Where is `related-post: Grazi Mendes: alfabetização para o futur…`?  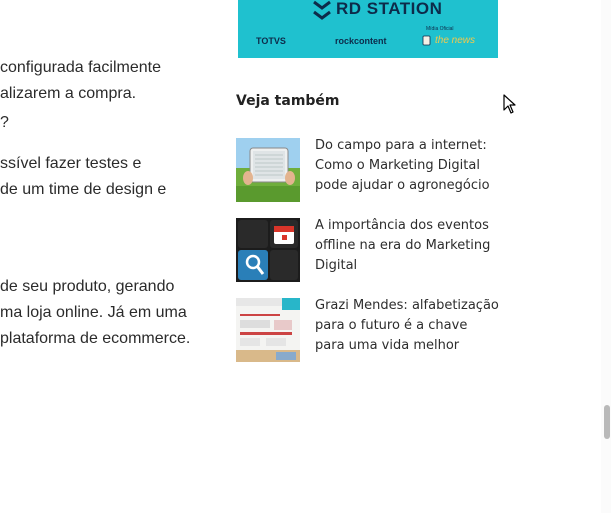 related-post: Grazi Mendes: alfabetização para o futur… is located at coordinates (371, 330).